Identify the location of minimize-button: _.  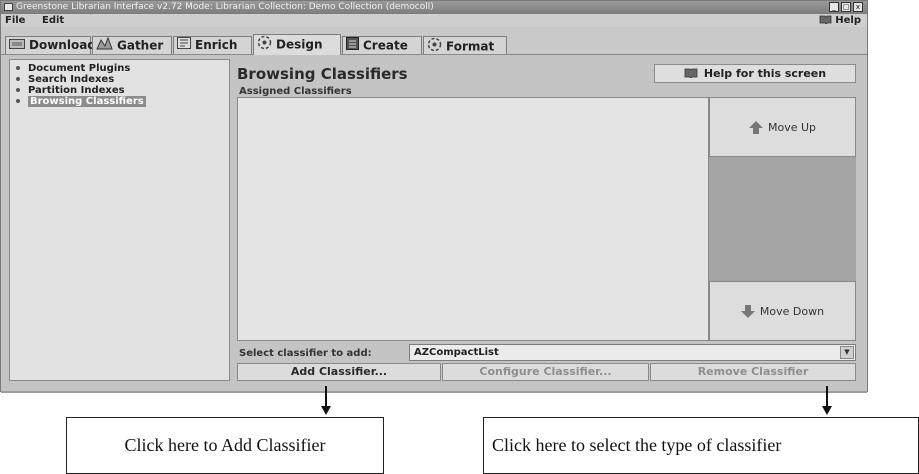
(834, 7).